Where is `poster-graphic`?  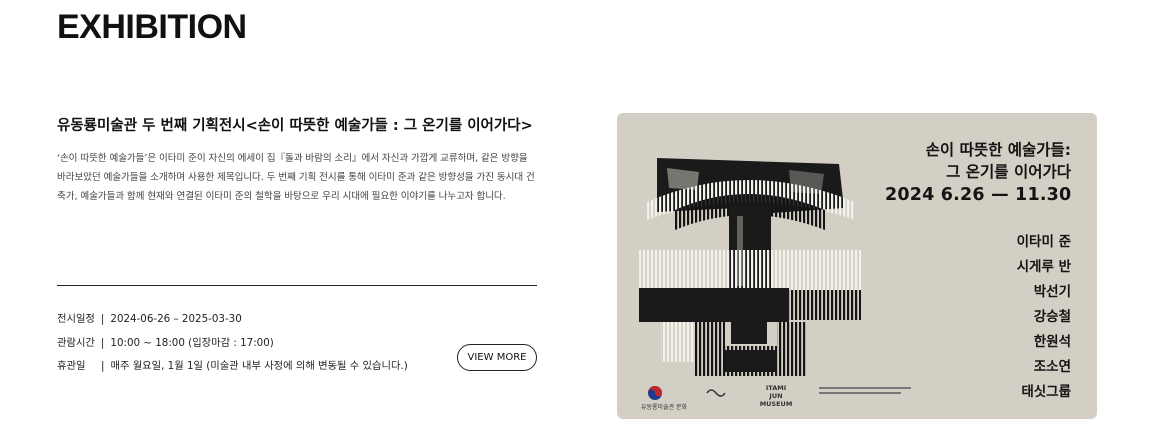 poster-graphic is located at coordinates (750, 267).